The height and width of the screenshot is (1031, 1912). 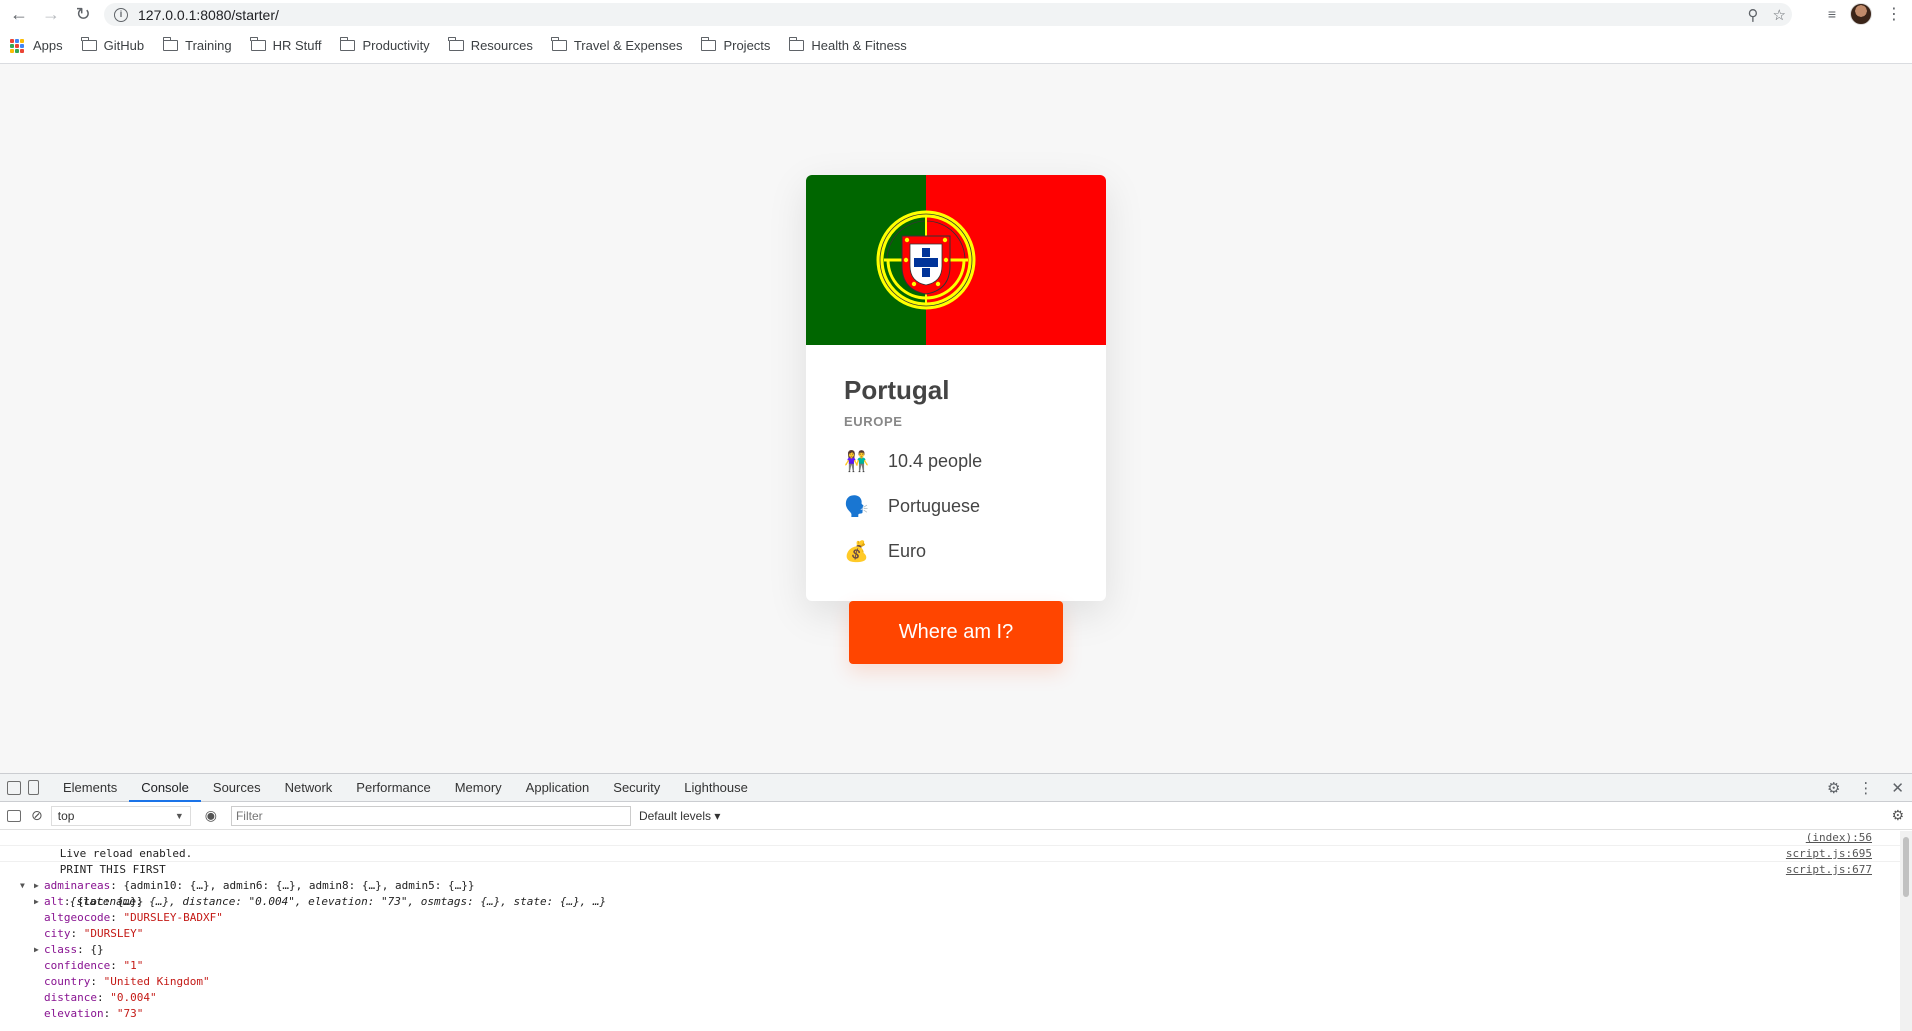 What do you see at coordinates (113, 933) in the screenshot?
I see `property-value: "DURSLEY"` at bounding box center [113, 933].